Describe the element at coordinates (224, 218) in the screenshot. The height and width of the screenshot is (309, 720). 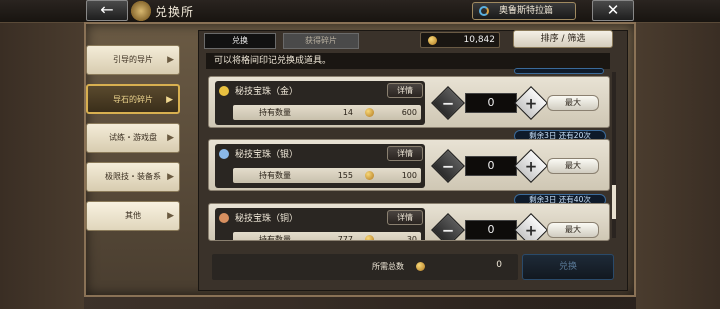
I see `copper-orb-icon` at that location.